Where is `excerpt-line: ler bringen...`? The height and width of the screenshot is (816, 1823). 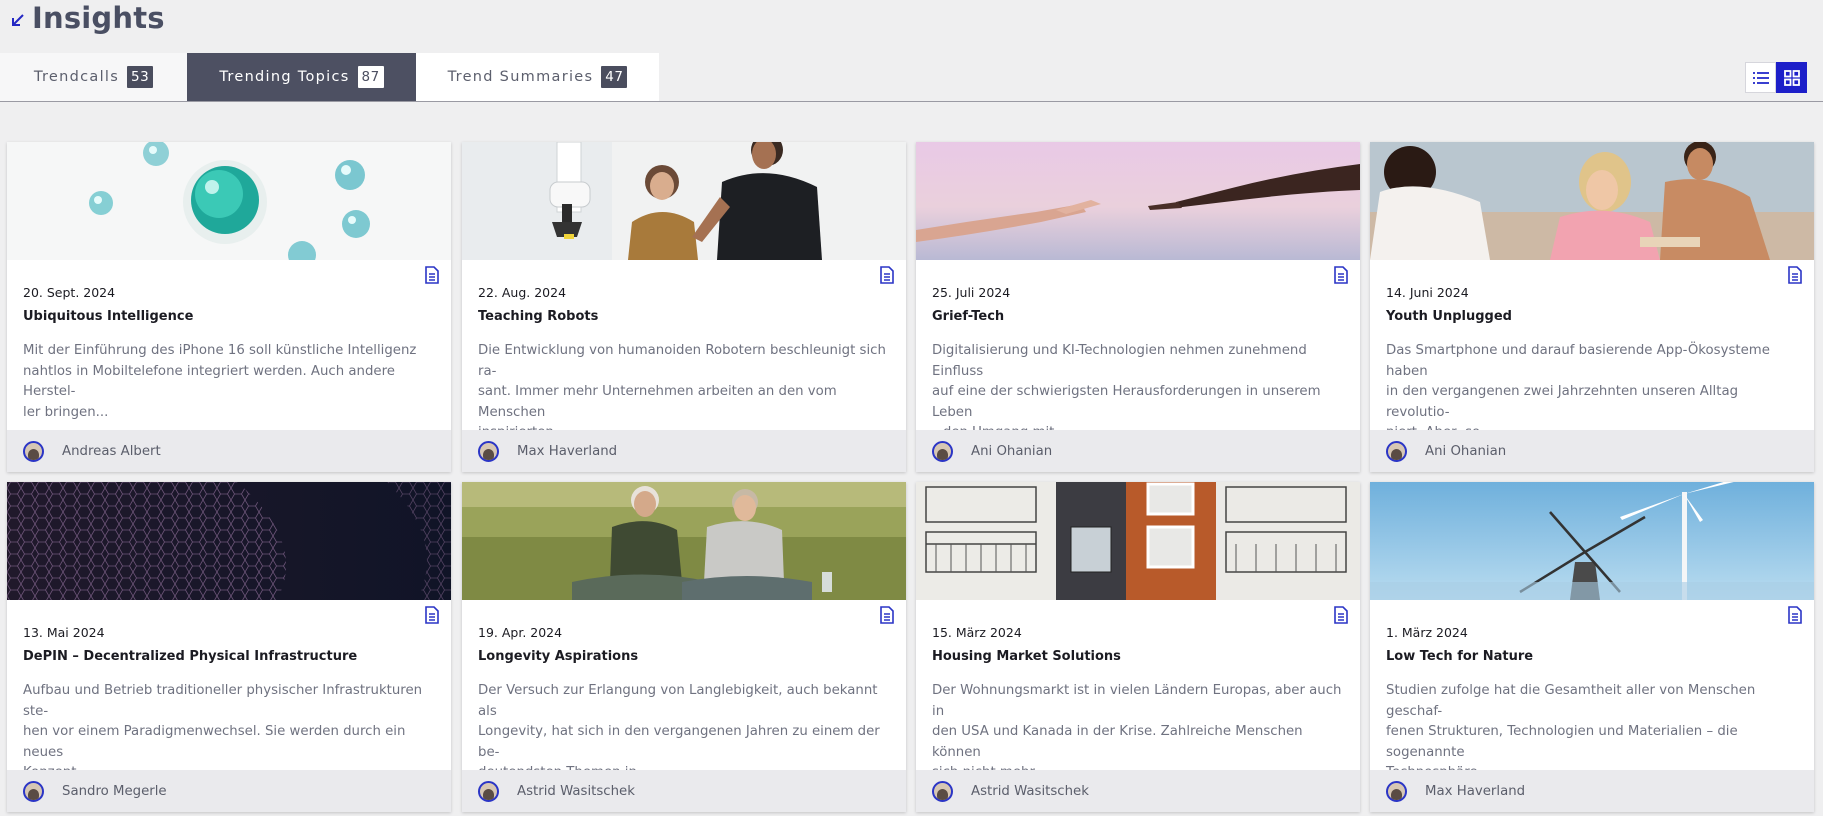 excerpt-line: ler bringen... is located at coordinates (66, 412).